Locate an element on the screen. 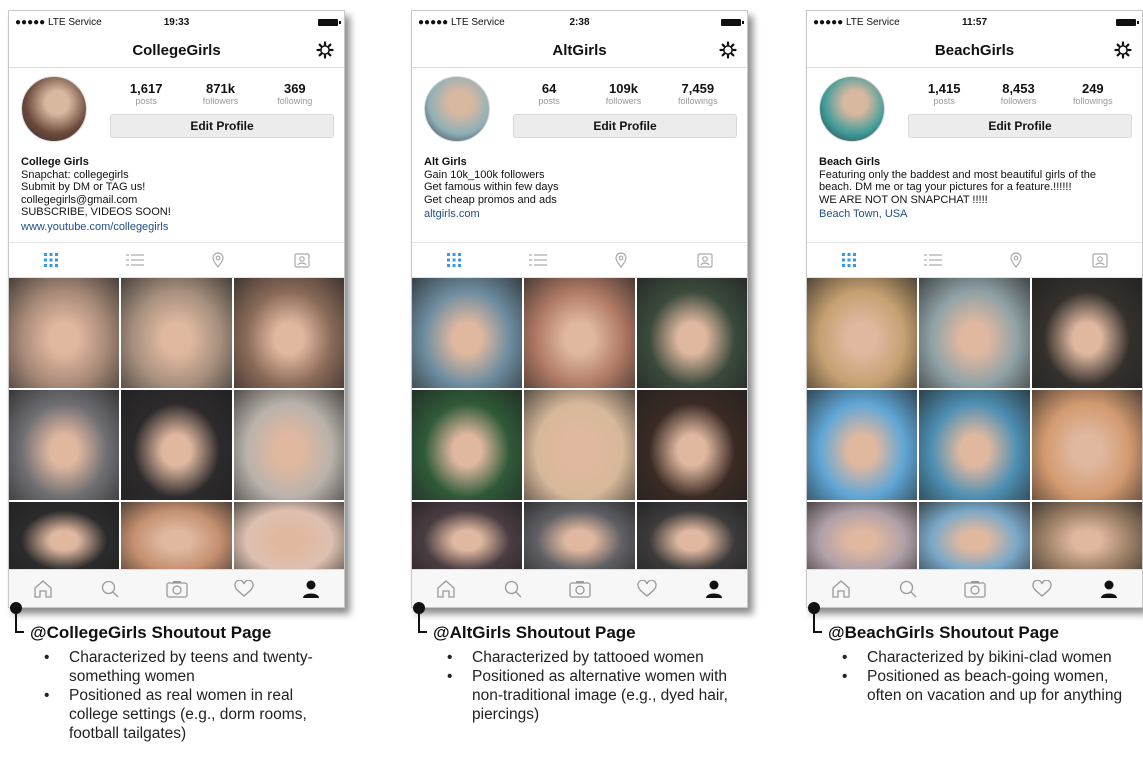  profile-view-tabs is located at coordinates (176, 260).